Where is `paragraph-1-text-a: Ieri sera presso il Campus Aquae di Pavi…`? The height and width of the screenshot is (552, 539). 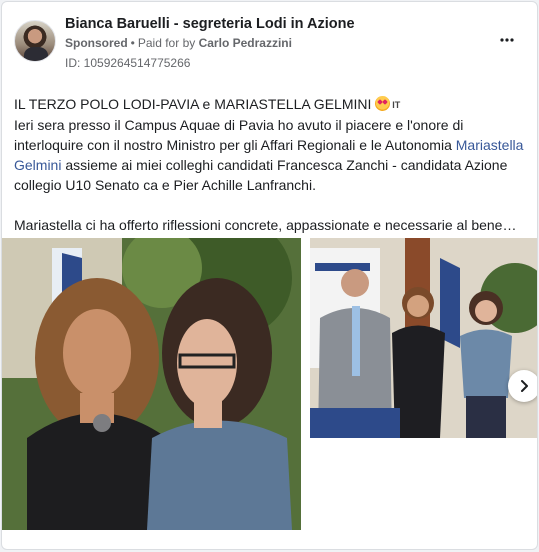 paragraph-1-text-a: Ieri sera presso il Campus Aquae di Pavi… is located at coordinates (239, 135).